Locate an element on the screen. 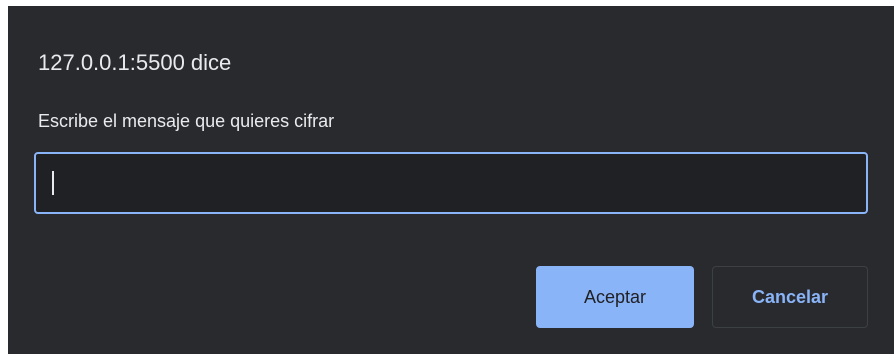  dialog-origin-title: 127.0.0.1:5500 dice is located at coordinates (135, 62).